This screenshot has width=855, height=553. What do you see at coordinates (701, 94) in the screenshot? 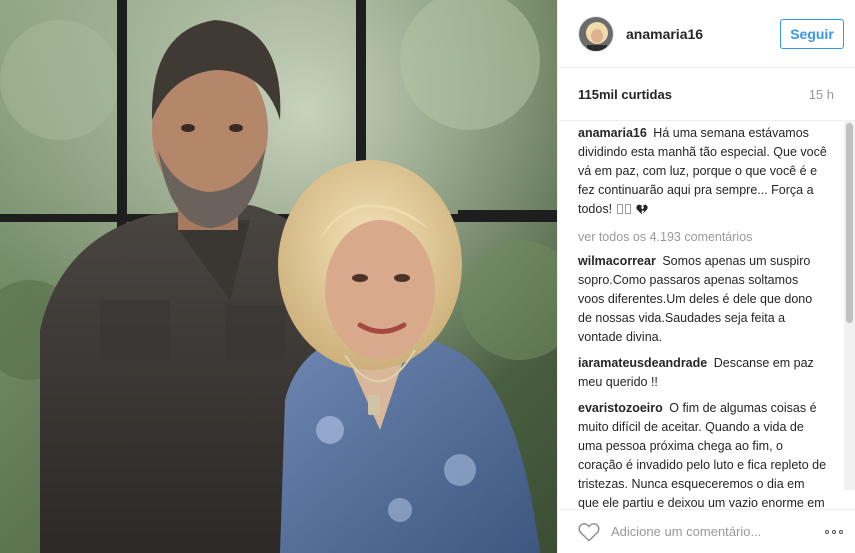
I see `post-meta: 115mil curtidas 15 h` at bounding box center [701, 94].